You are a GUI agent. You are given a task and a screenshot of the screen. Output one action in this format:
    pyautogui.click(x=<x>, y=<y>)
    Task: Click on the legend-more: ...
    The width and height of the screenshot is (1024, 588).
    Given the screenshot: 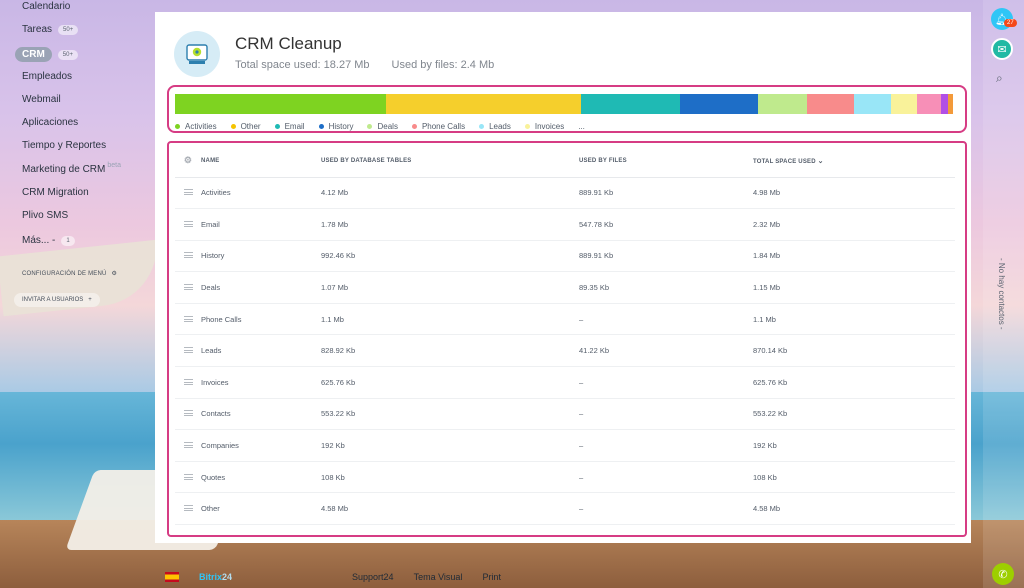 What is the action you would take?
    pyautogui.click(x=581, y=126)
    